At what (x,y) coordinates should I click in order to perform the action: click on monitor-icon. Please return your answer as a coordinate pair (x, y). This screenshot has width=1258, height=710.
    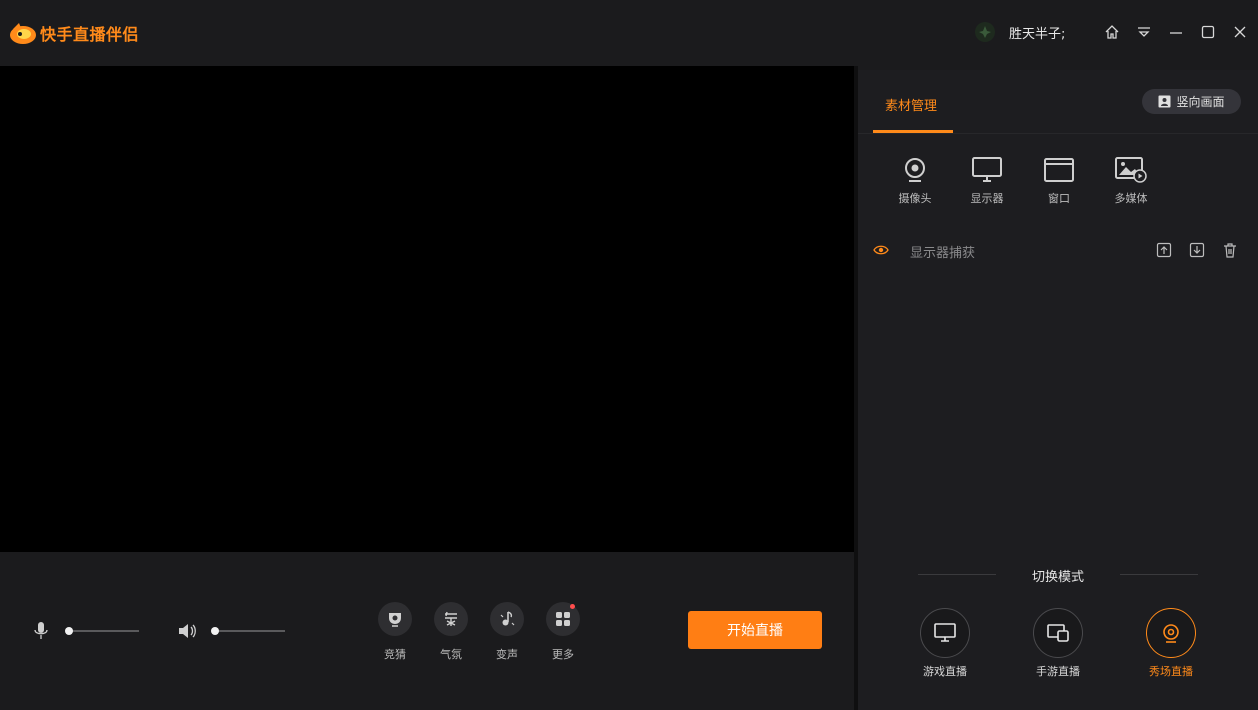
    Looking at the image, I should click on (987, 169).